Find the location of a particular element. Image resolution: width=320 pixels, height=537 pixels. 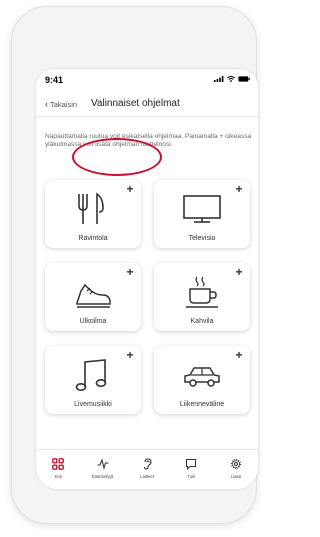

status-icons is located at coordinates (232, 79).